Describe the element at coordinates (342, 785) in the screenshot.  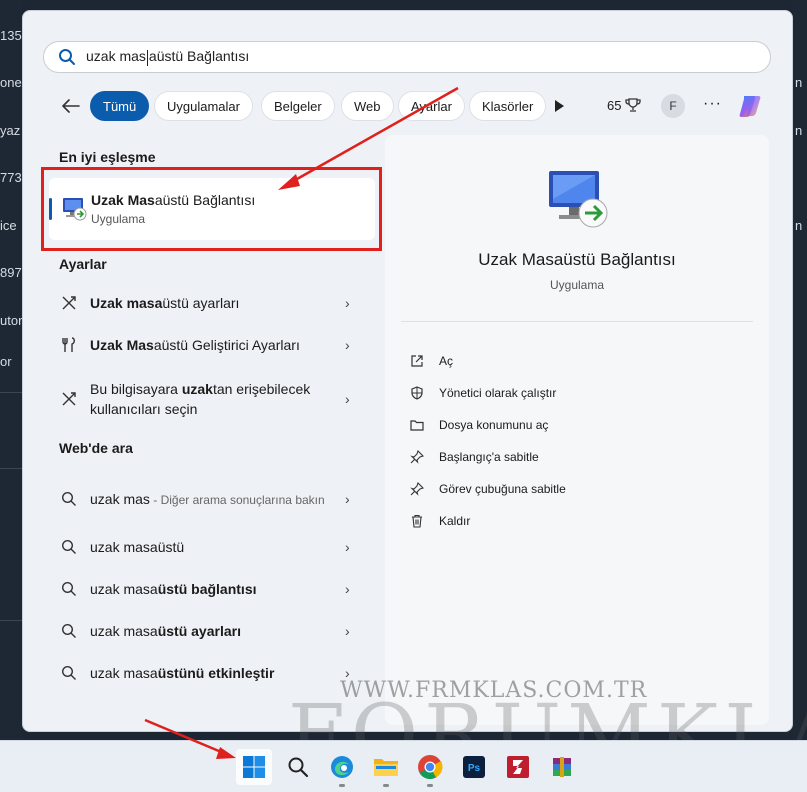
I see `running-indicator` at that location.